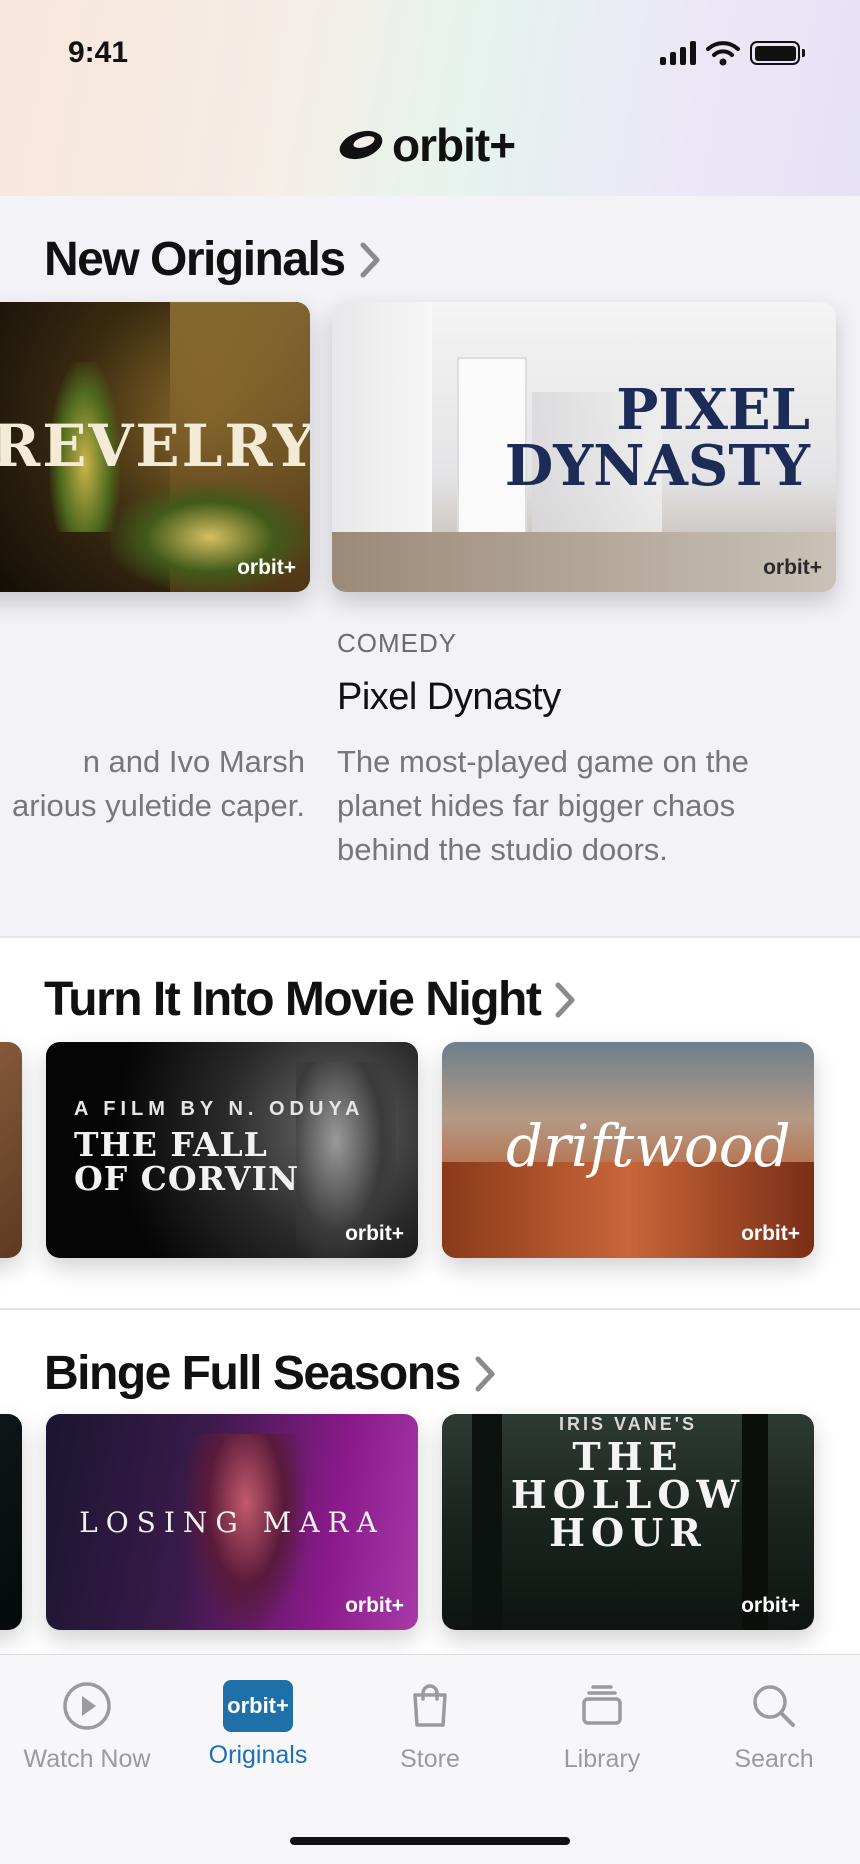 The height and width of the screenshot is (1864, 860). What do you see at coordinates (723, 53) in the screenshot?
I see `wifi-icon` at bounding box center [723, 53].